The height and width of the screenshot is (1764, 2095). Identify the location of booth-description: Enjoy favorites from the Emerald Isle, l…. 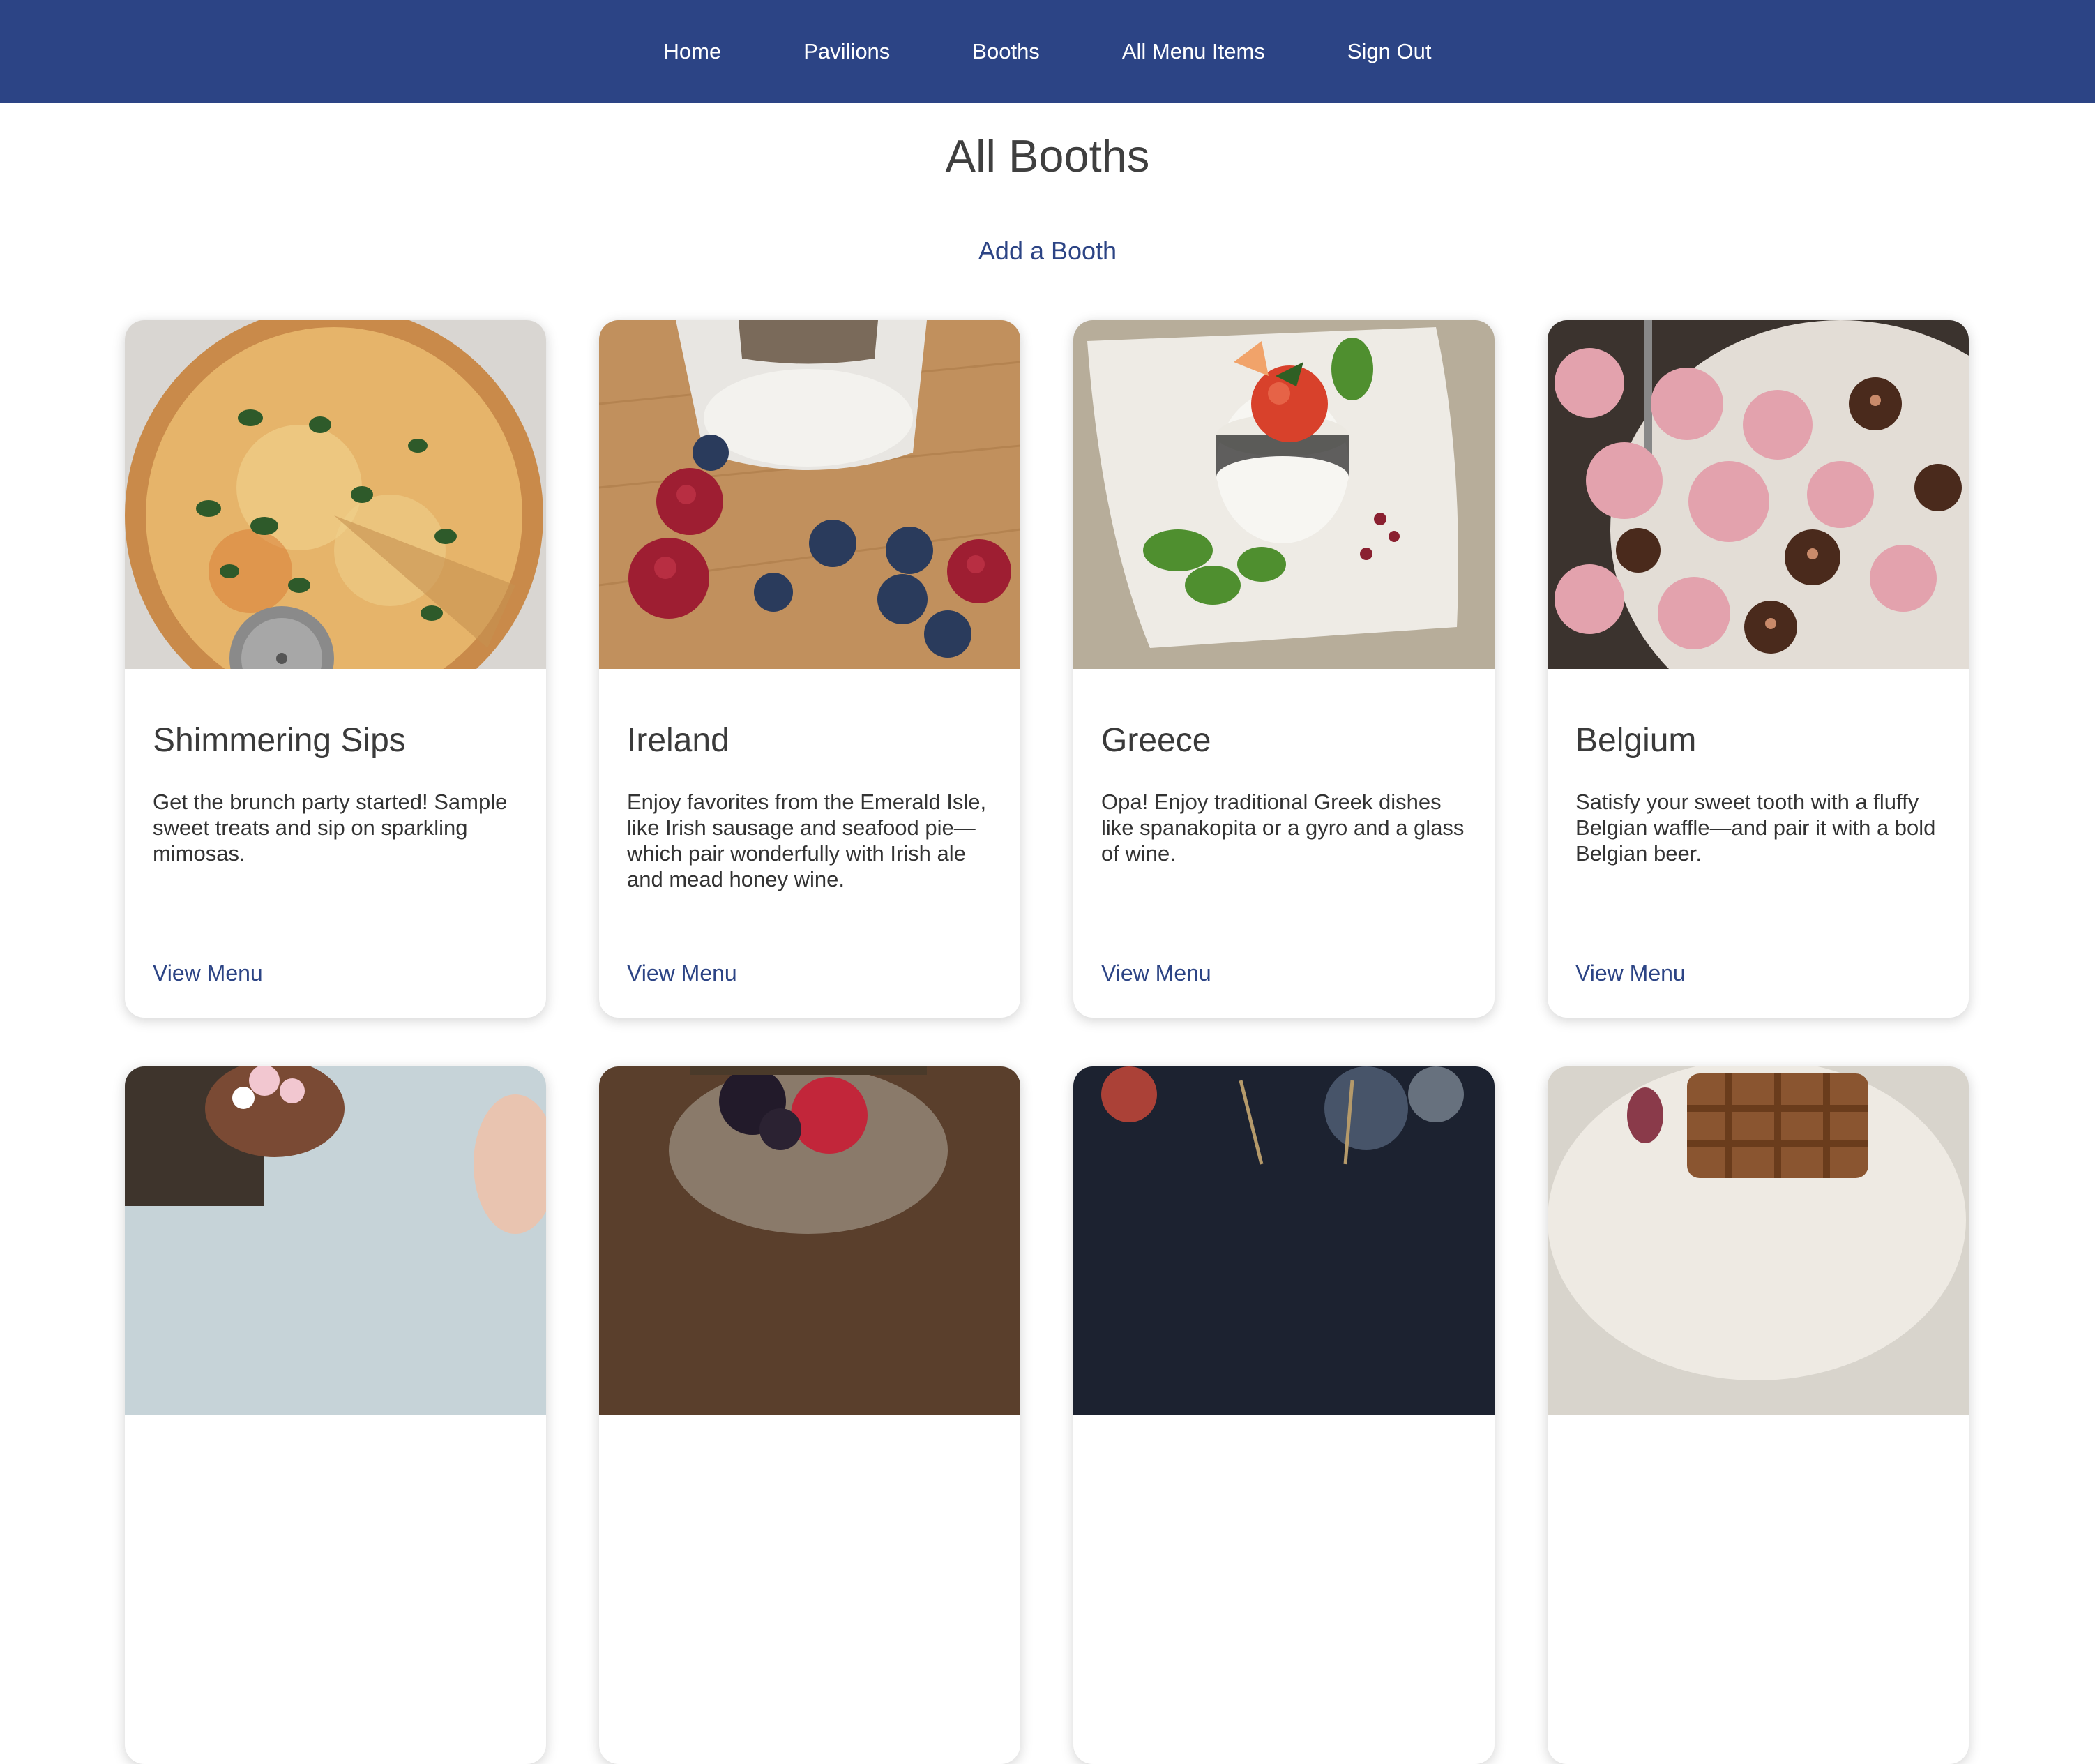
(807, 840).